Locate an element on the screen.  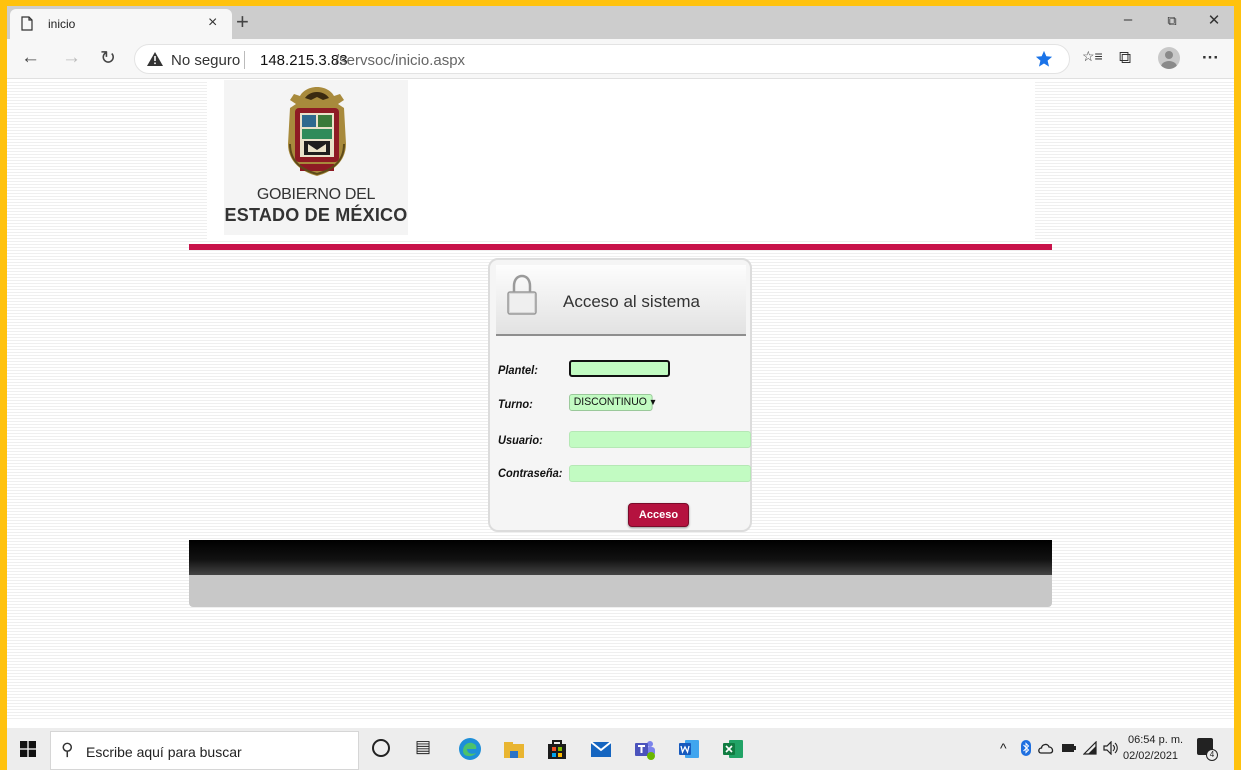
turno-select: DISCONTINUO ▼ is located at coordinates (613, 402).